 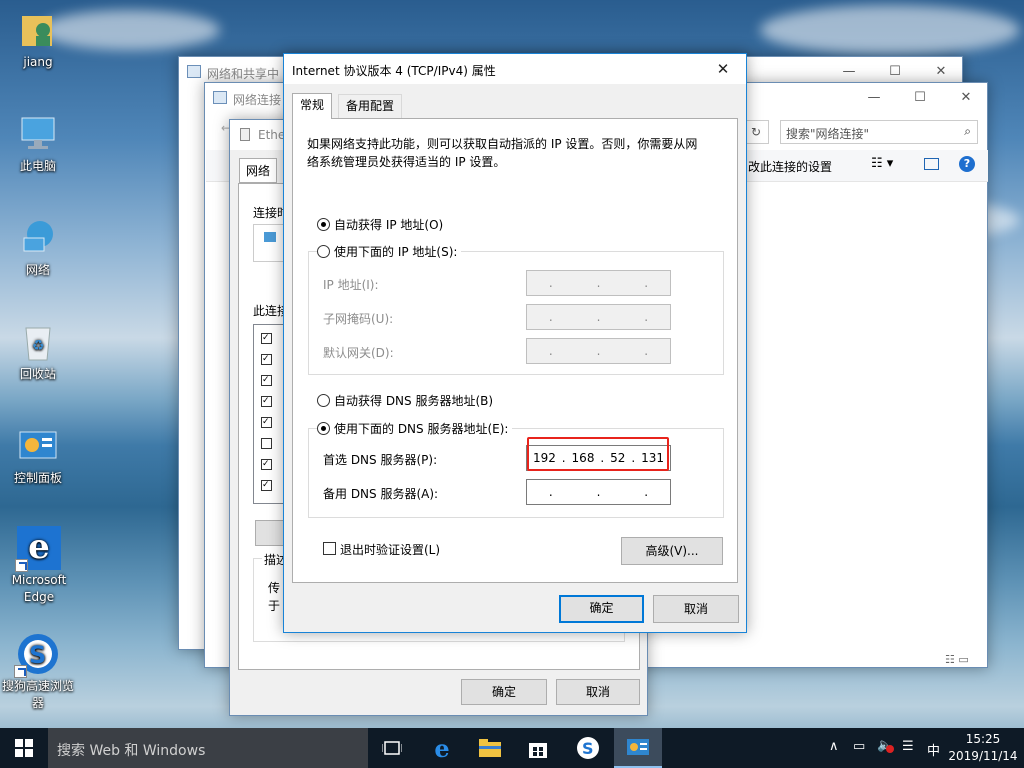 I want to click on window-title: Ethe, so click(x=272, y=135).